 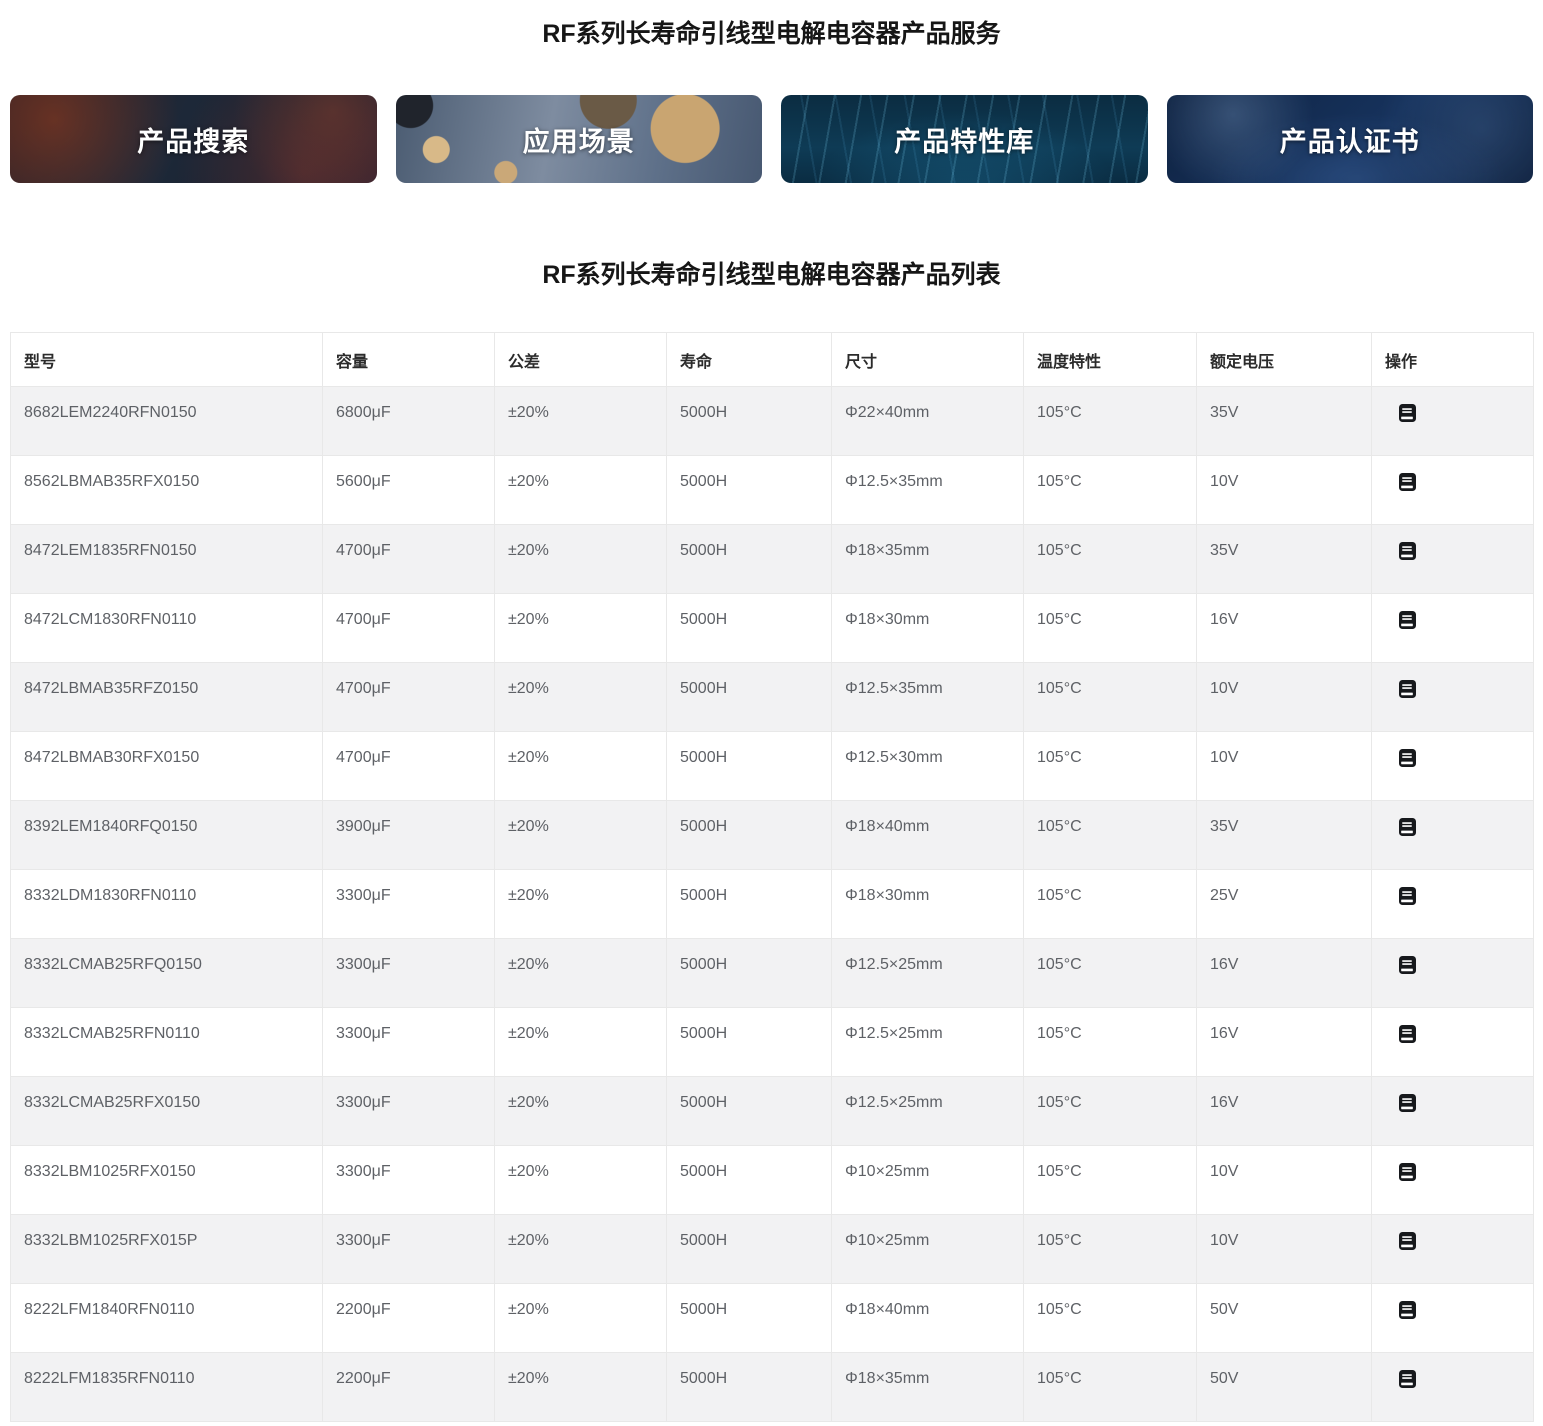 I want to click on cell-size: Φ10×25mm, so click(x=927, y=1180).